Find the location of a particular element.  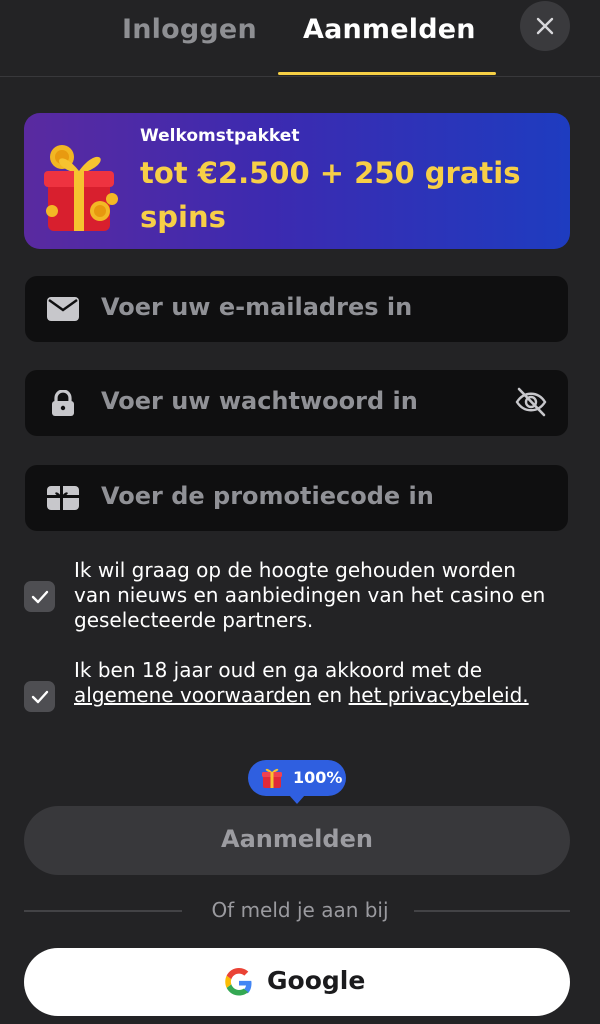

close-button is located at coordinates (545, 26).